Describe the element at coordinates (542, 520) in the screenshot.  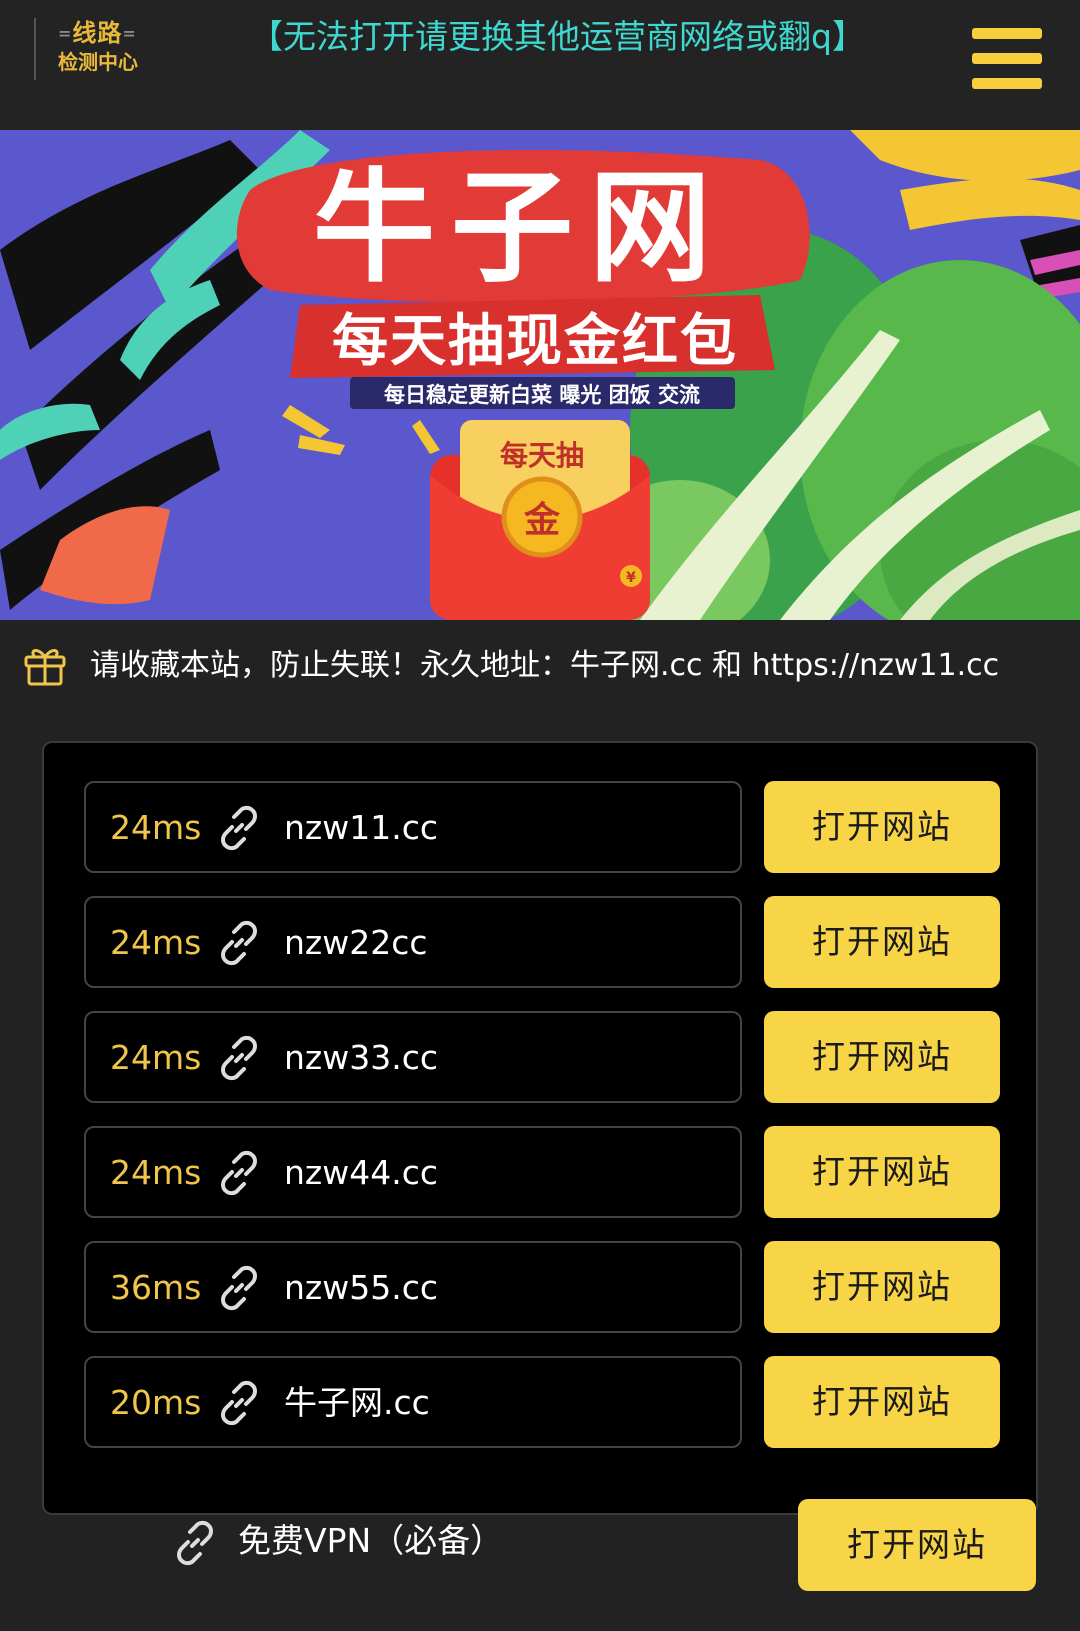
I see `coin-label: 金` at that location.